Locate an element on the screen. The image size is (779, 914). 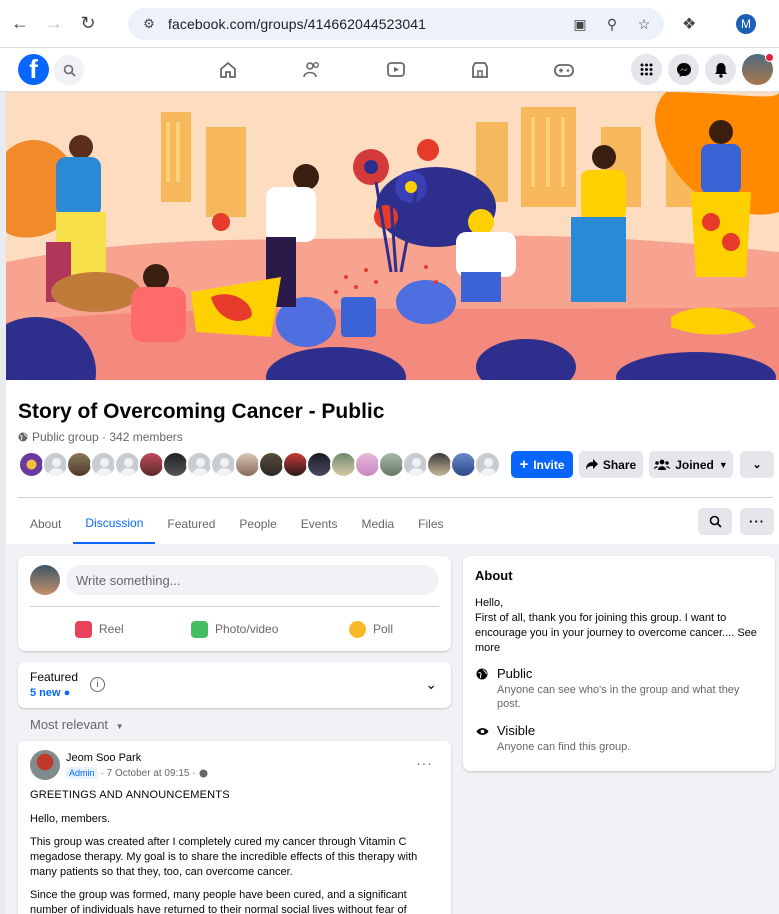
group-search-button is located at coordinates (715, 521).